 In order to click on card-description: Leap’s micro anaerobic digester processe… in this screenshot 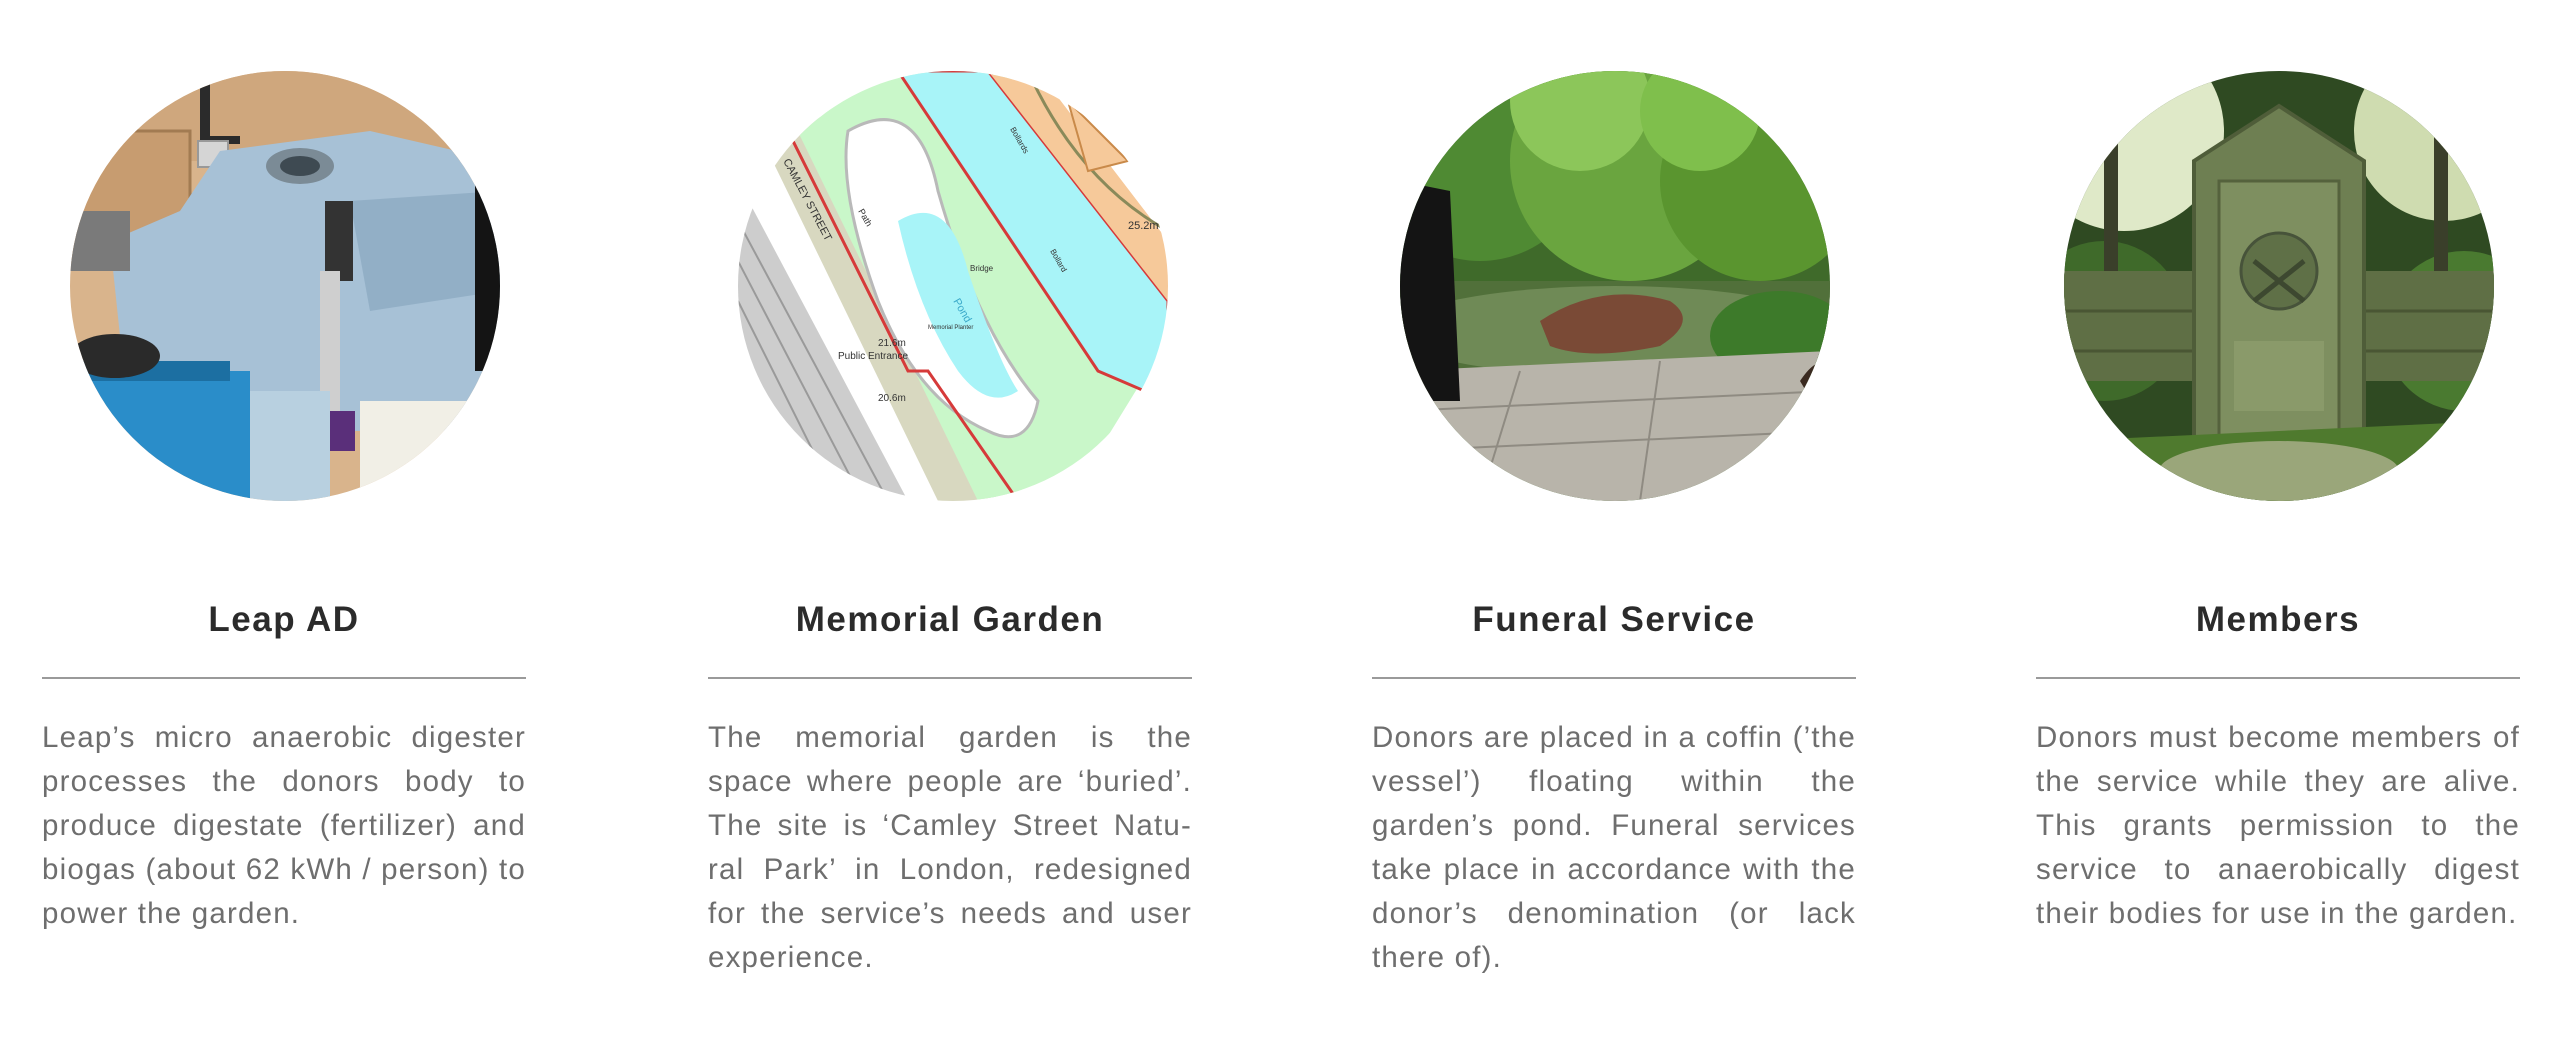, I will do `click(284, 825)`.